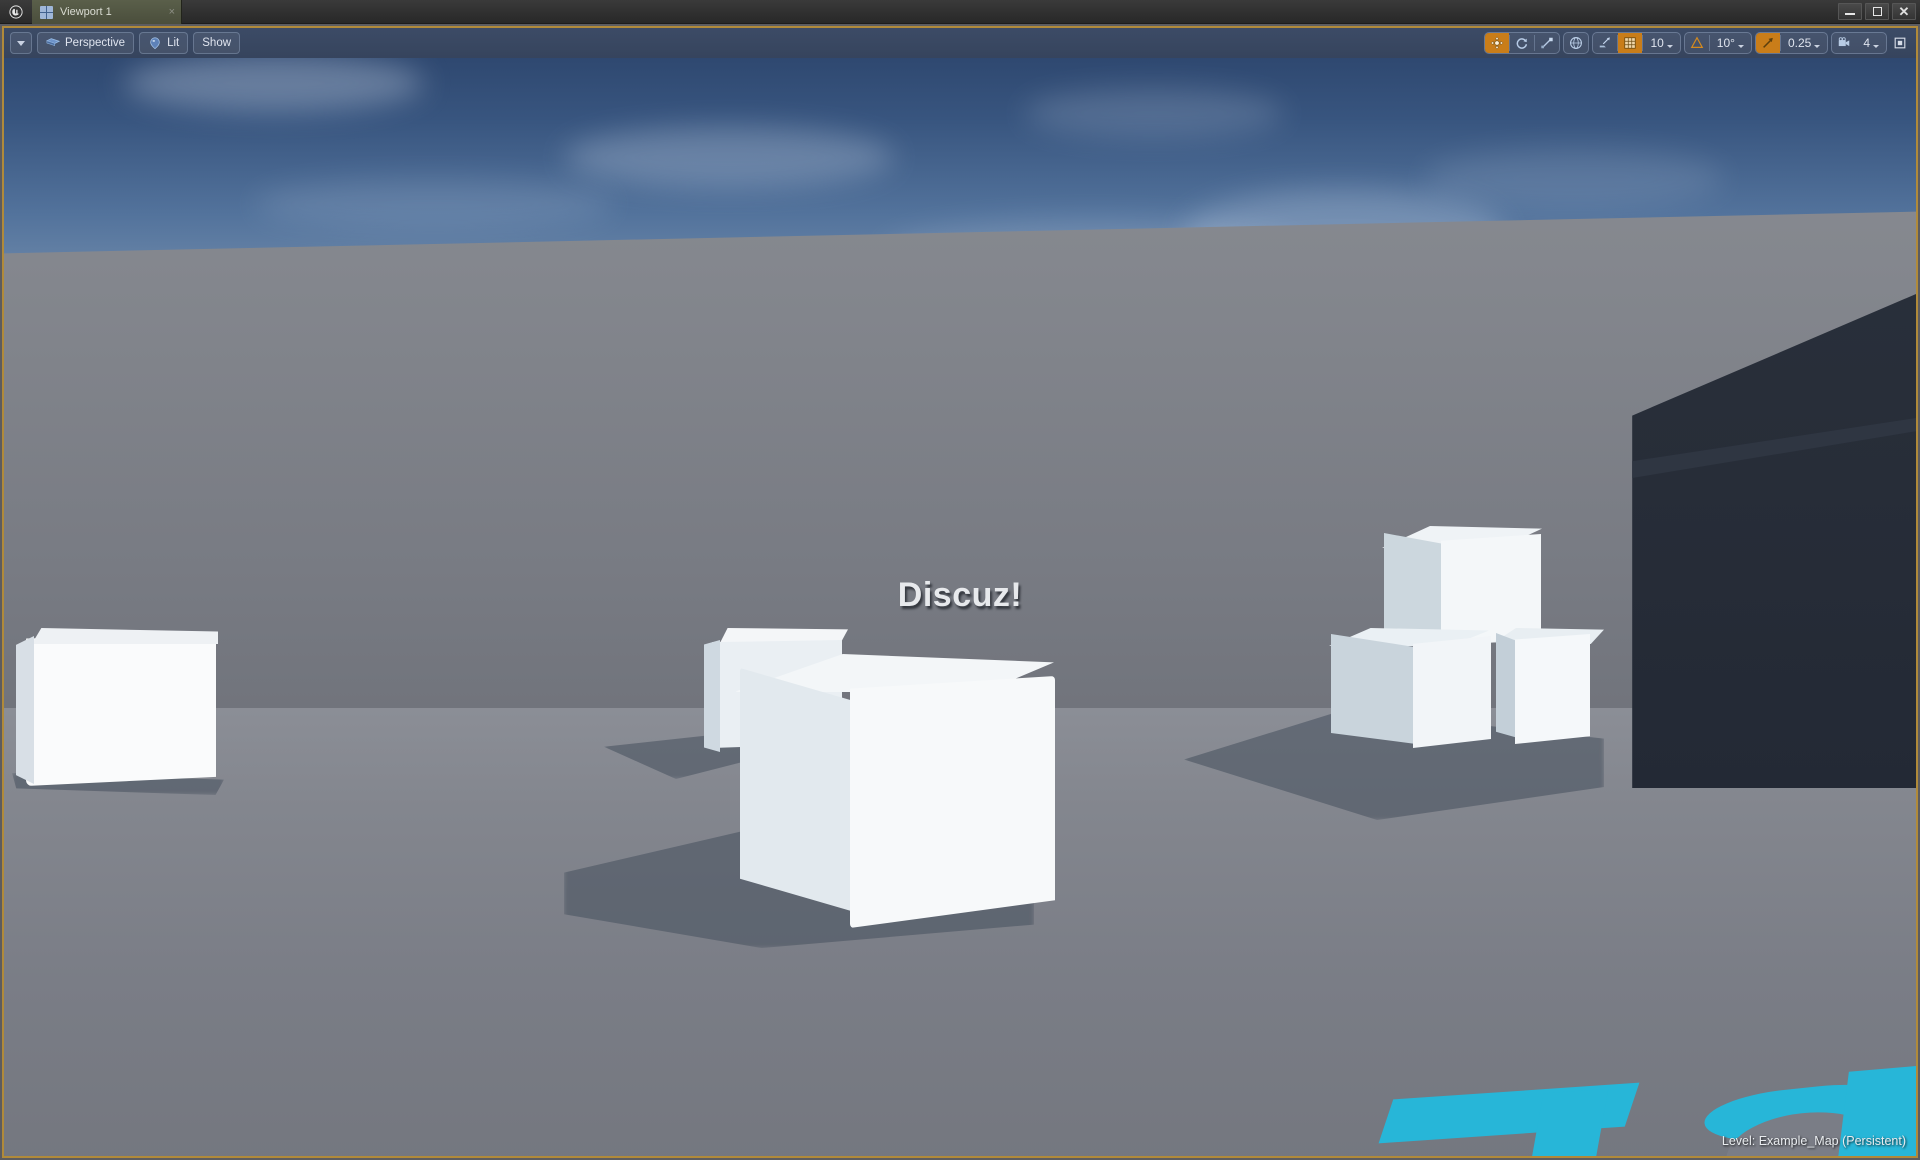 The height and width of the screenshot is (1160, 1920). I want to click on grid-size-dropdown: 10, so click(1661, 43).